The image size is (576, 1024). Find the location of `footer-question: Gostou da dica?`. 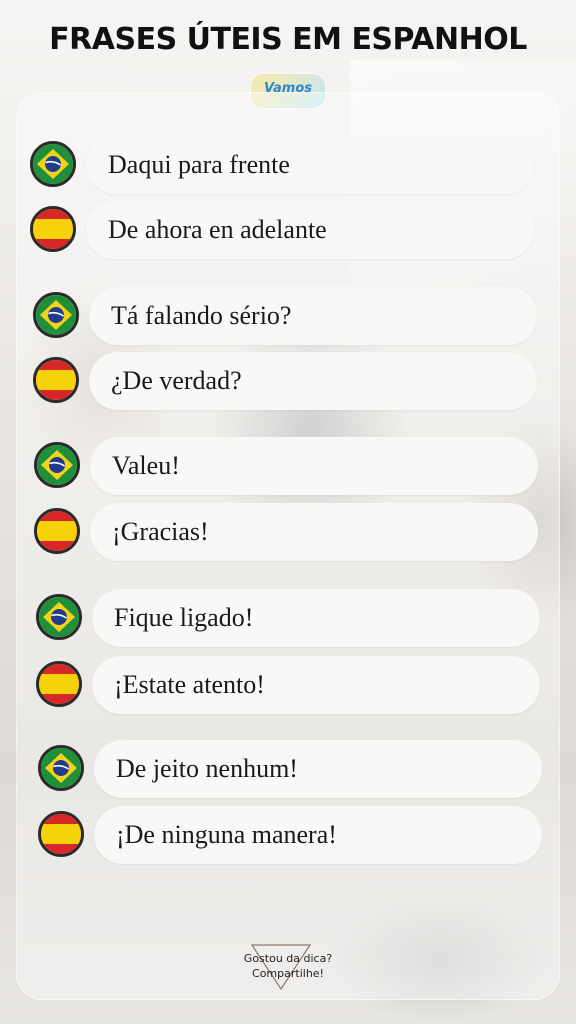

footer-question: Gostou da dica? is located at coordinates (288, 958).